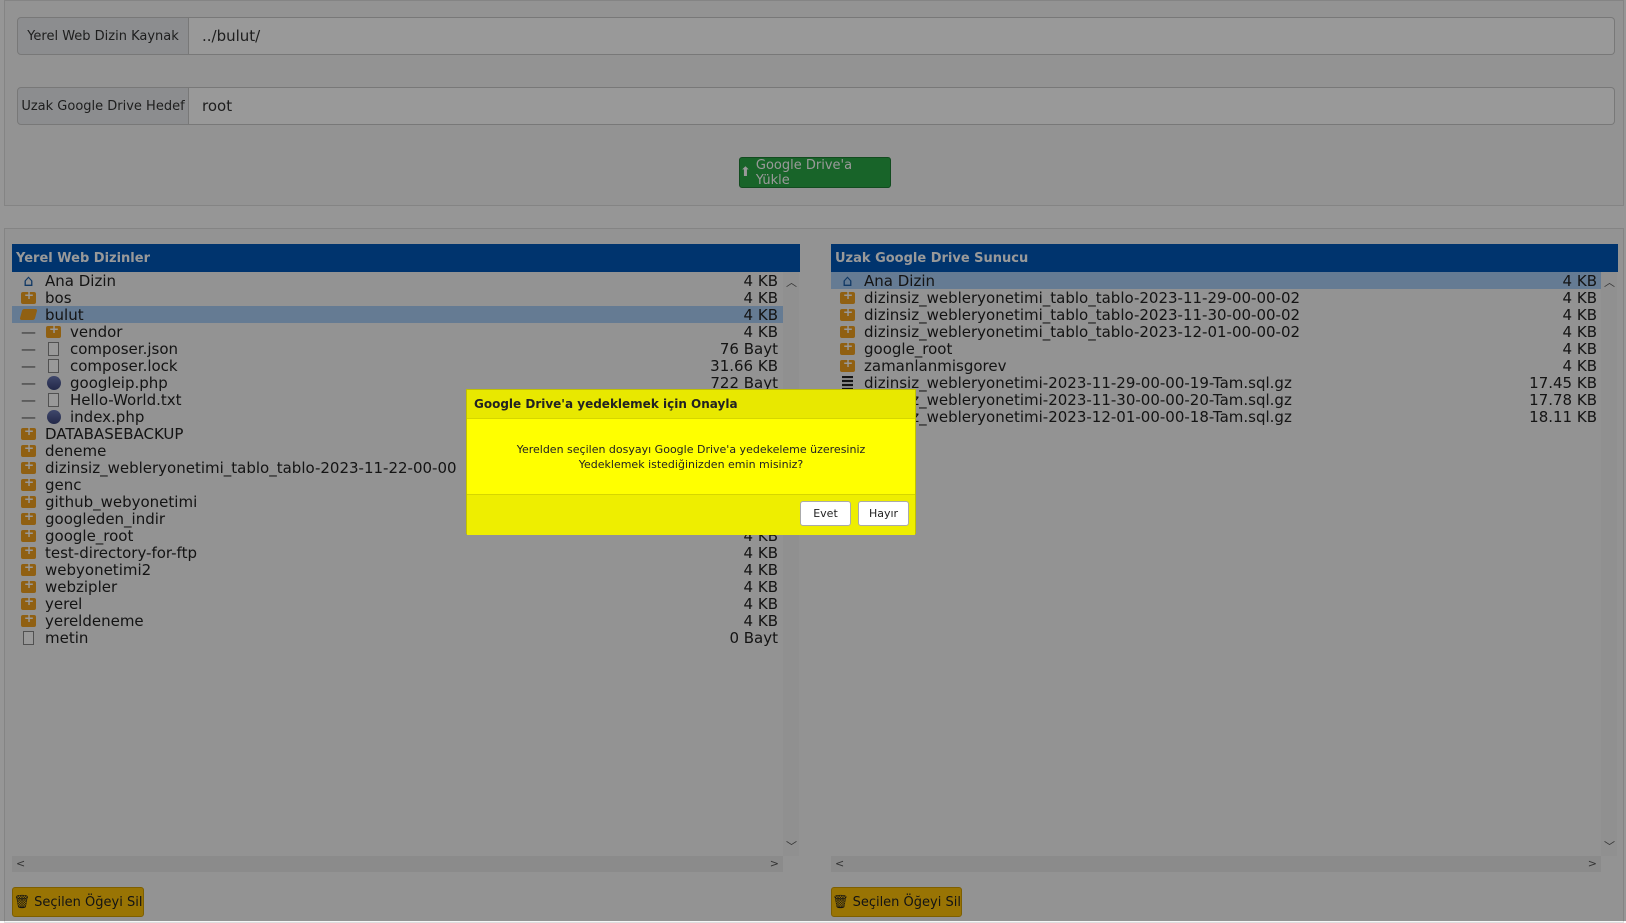 The width and height of the screenshot is (1626, 923). Describe the element at coordinates (691, 514) in the screenshot. I see `dialog-footer: Evet Hayır` at that location.